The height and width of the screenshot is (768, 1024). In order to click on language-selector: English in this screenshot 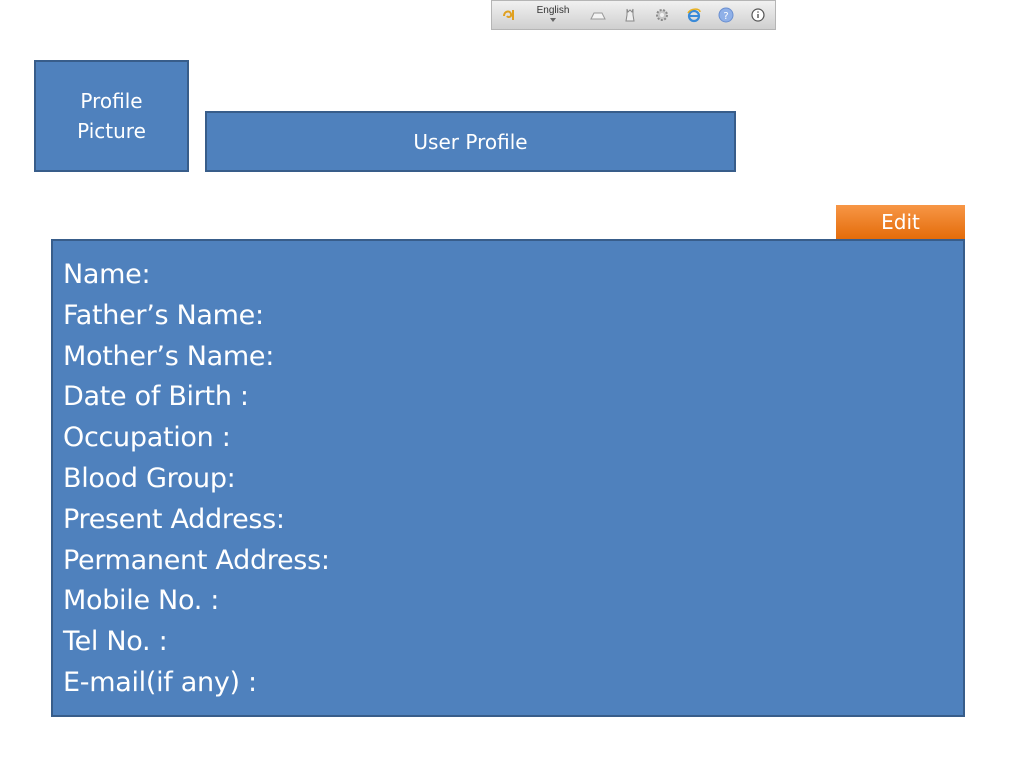, I will do `click(553, 16)`.